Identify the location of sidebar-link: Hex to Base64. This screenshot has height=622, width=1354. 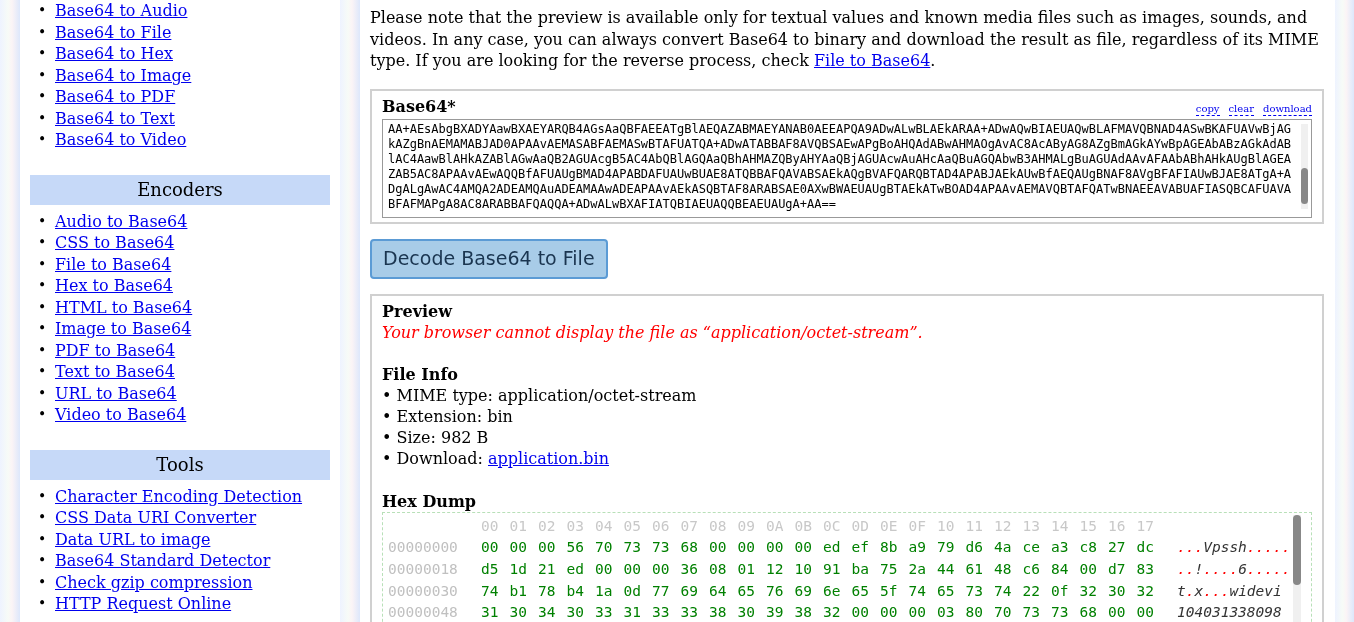
(114, 286).